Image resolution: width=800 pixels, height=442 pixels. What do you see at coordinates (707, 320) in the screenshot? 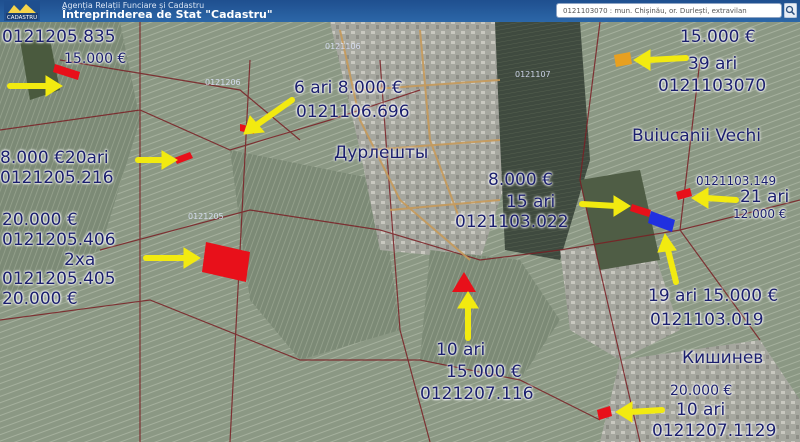
I see `parcel-code-label: 0121103.019` at bounding box center [707, 320].